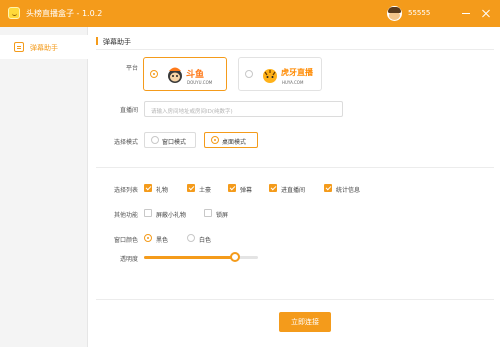  What do you see at coordinates (174, 142) in the screenshot?
I see `mode-option-label: 窗口模式` at bounding box center [174, 142].